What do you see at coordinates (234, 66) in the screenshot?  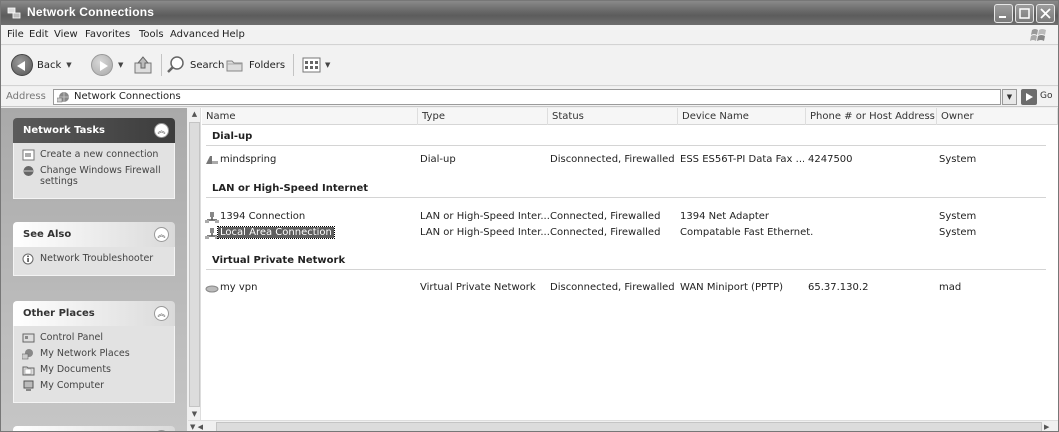 I see `folders-icon` at bounding box center [234, 66].